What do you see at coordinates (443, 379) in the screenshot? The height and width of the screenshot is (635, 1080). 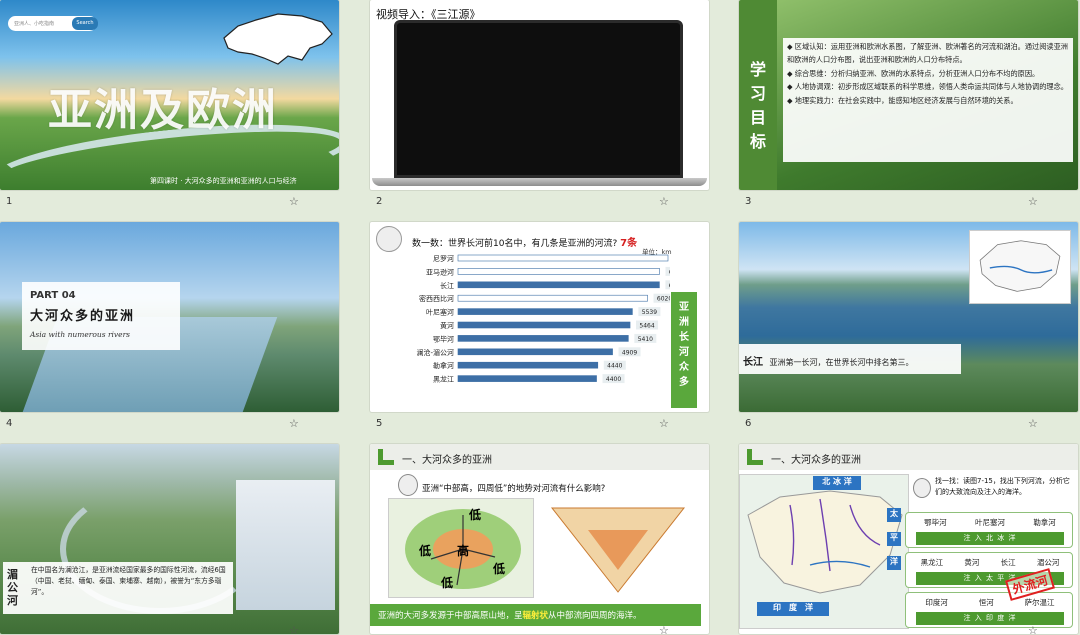 I see `category-label: 黑龙江` at bounding box center [443, 379].